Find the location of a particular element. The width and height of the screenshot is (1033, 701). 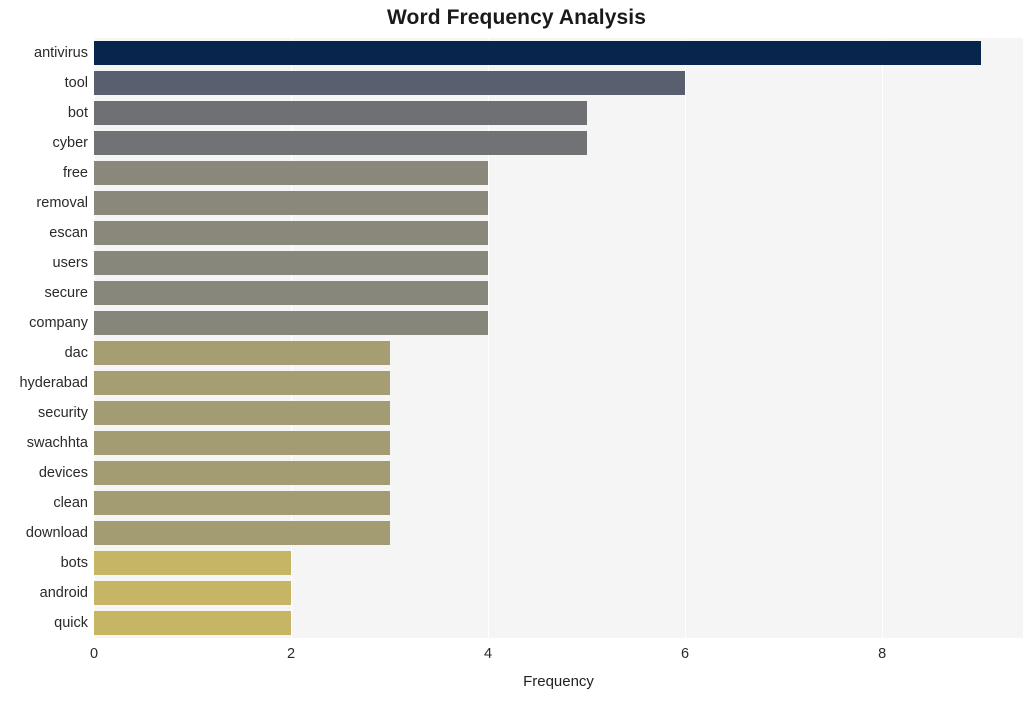

y-tick-label-clean: clean is located at coordinates (70, 503).